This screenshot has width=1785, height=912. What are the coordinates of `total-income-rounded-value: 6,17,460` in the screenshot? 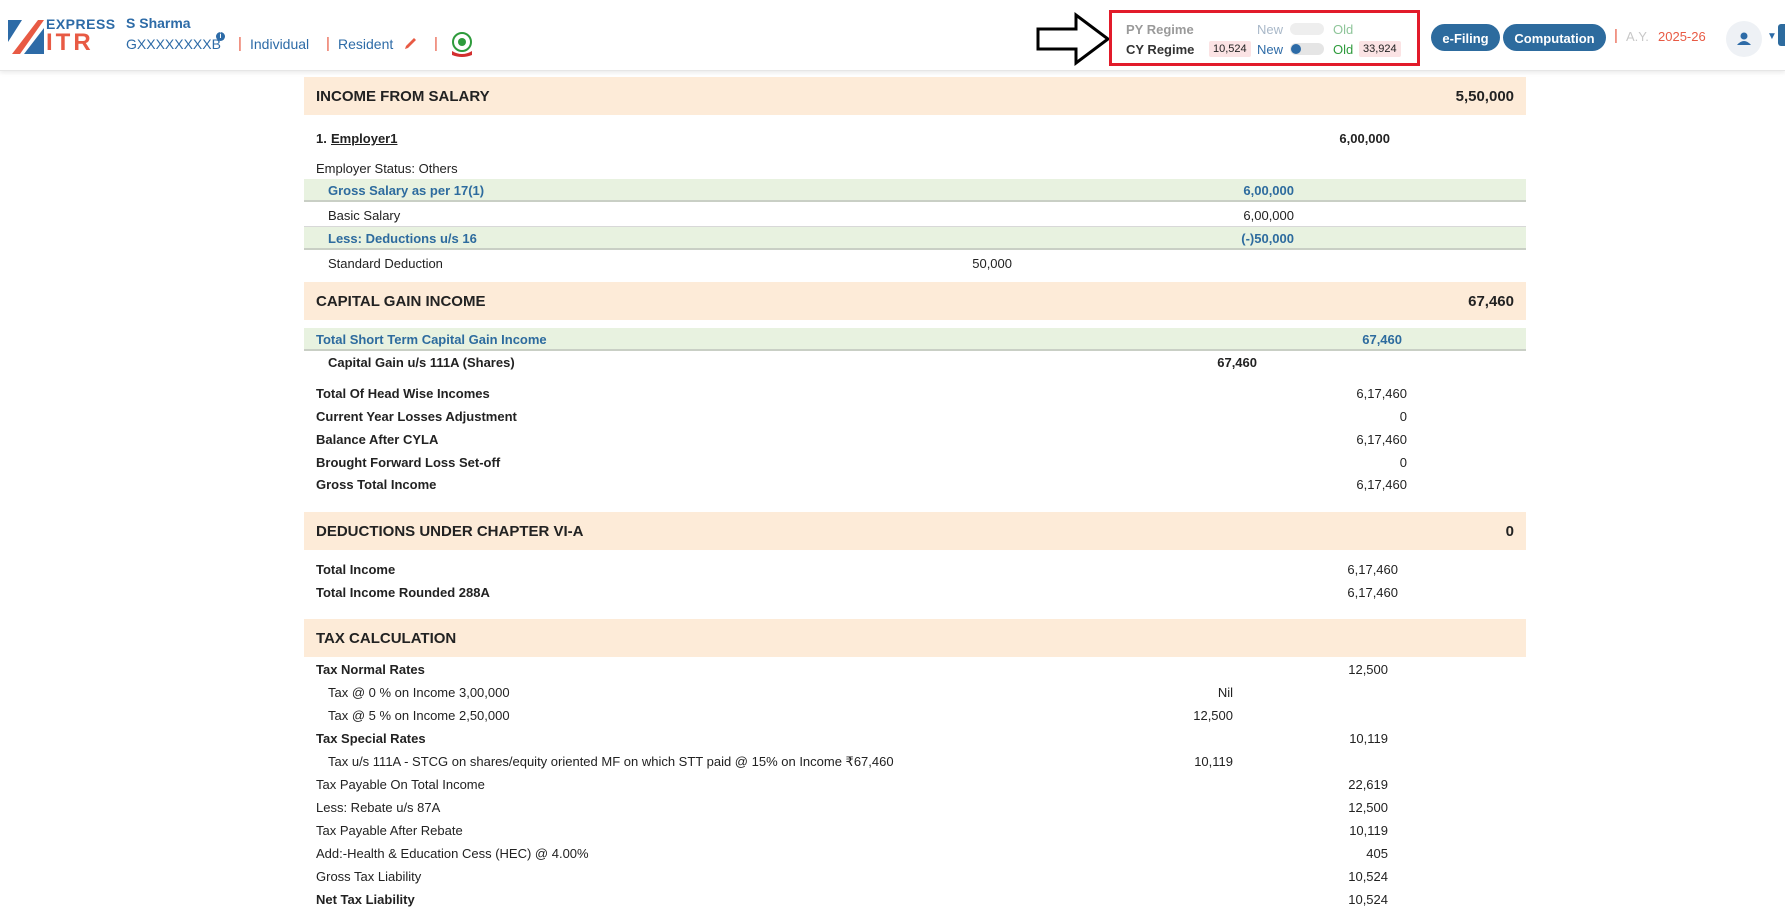 It's located at (1372, 592).